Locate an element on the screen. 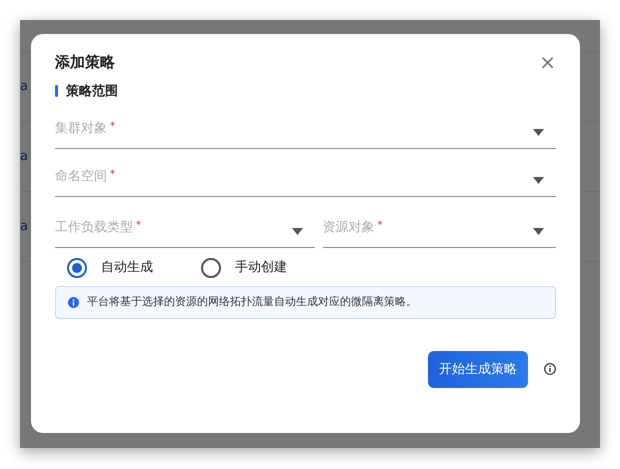 This screenshot has width=620, height=469. section-title: 策略范围 is located at coordinates (92, 91).